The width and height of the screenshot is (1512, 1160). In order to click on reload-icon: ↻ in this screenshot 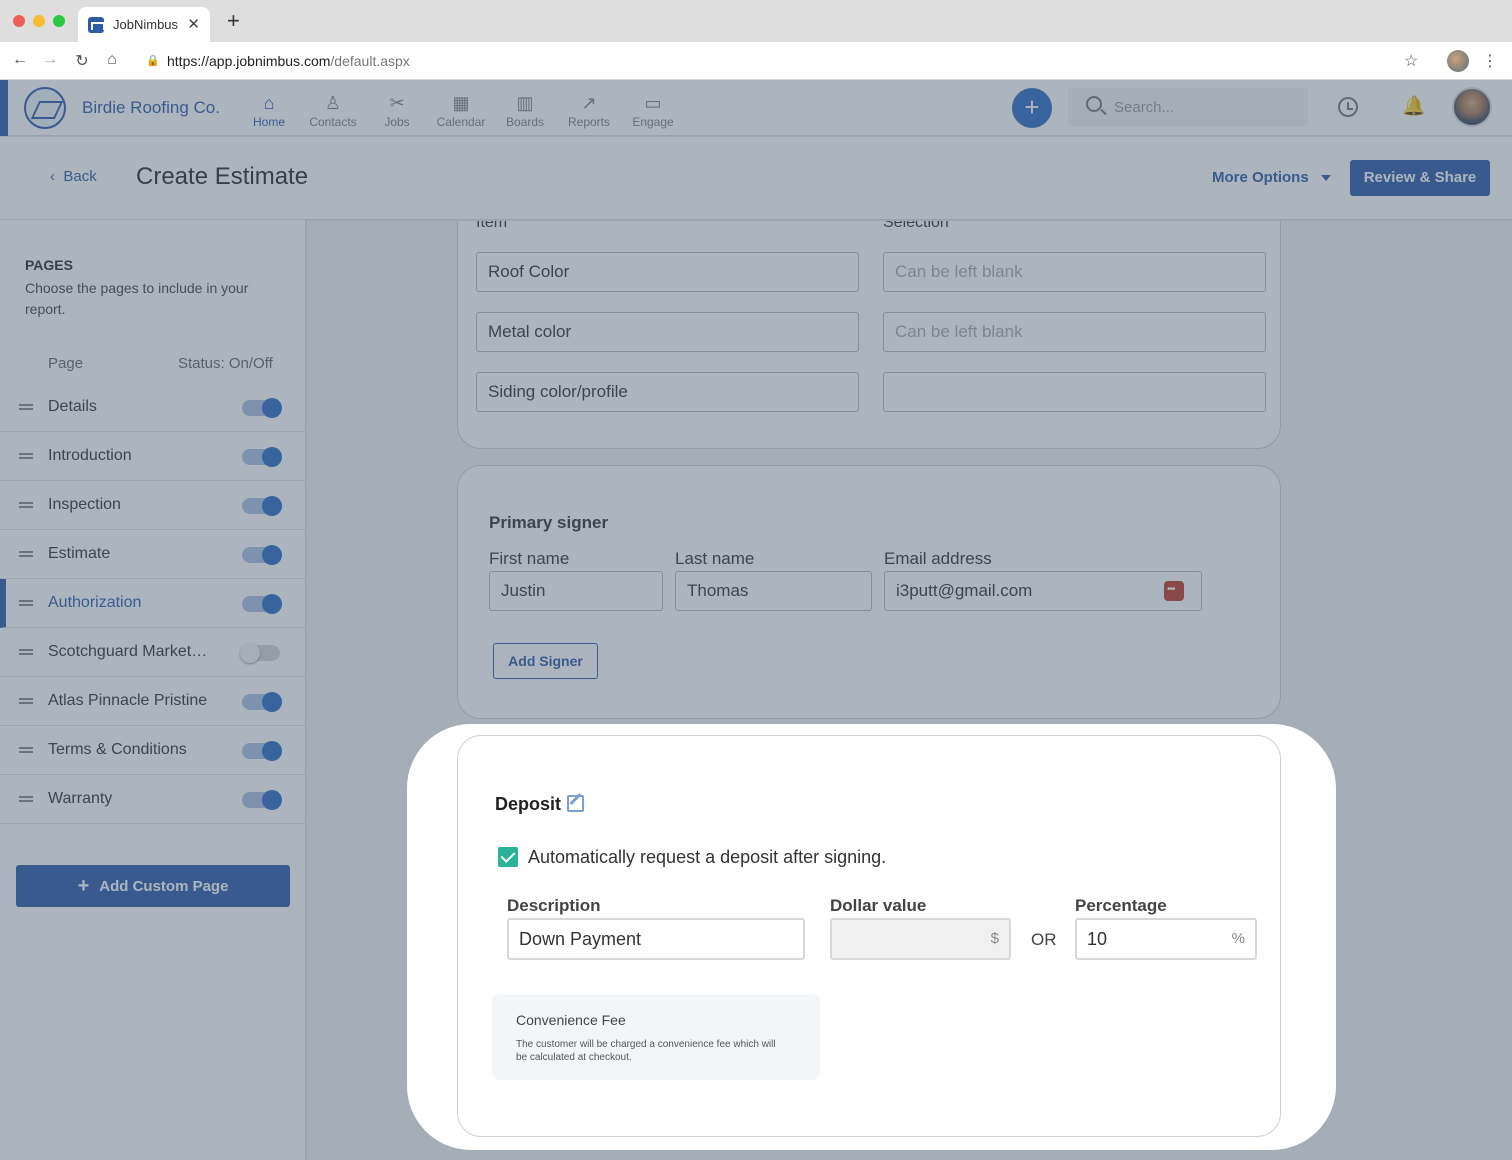, I will do `click(82, 61)`.